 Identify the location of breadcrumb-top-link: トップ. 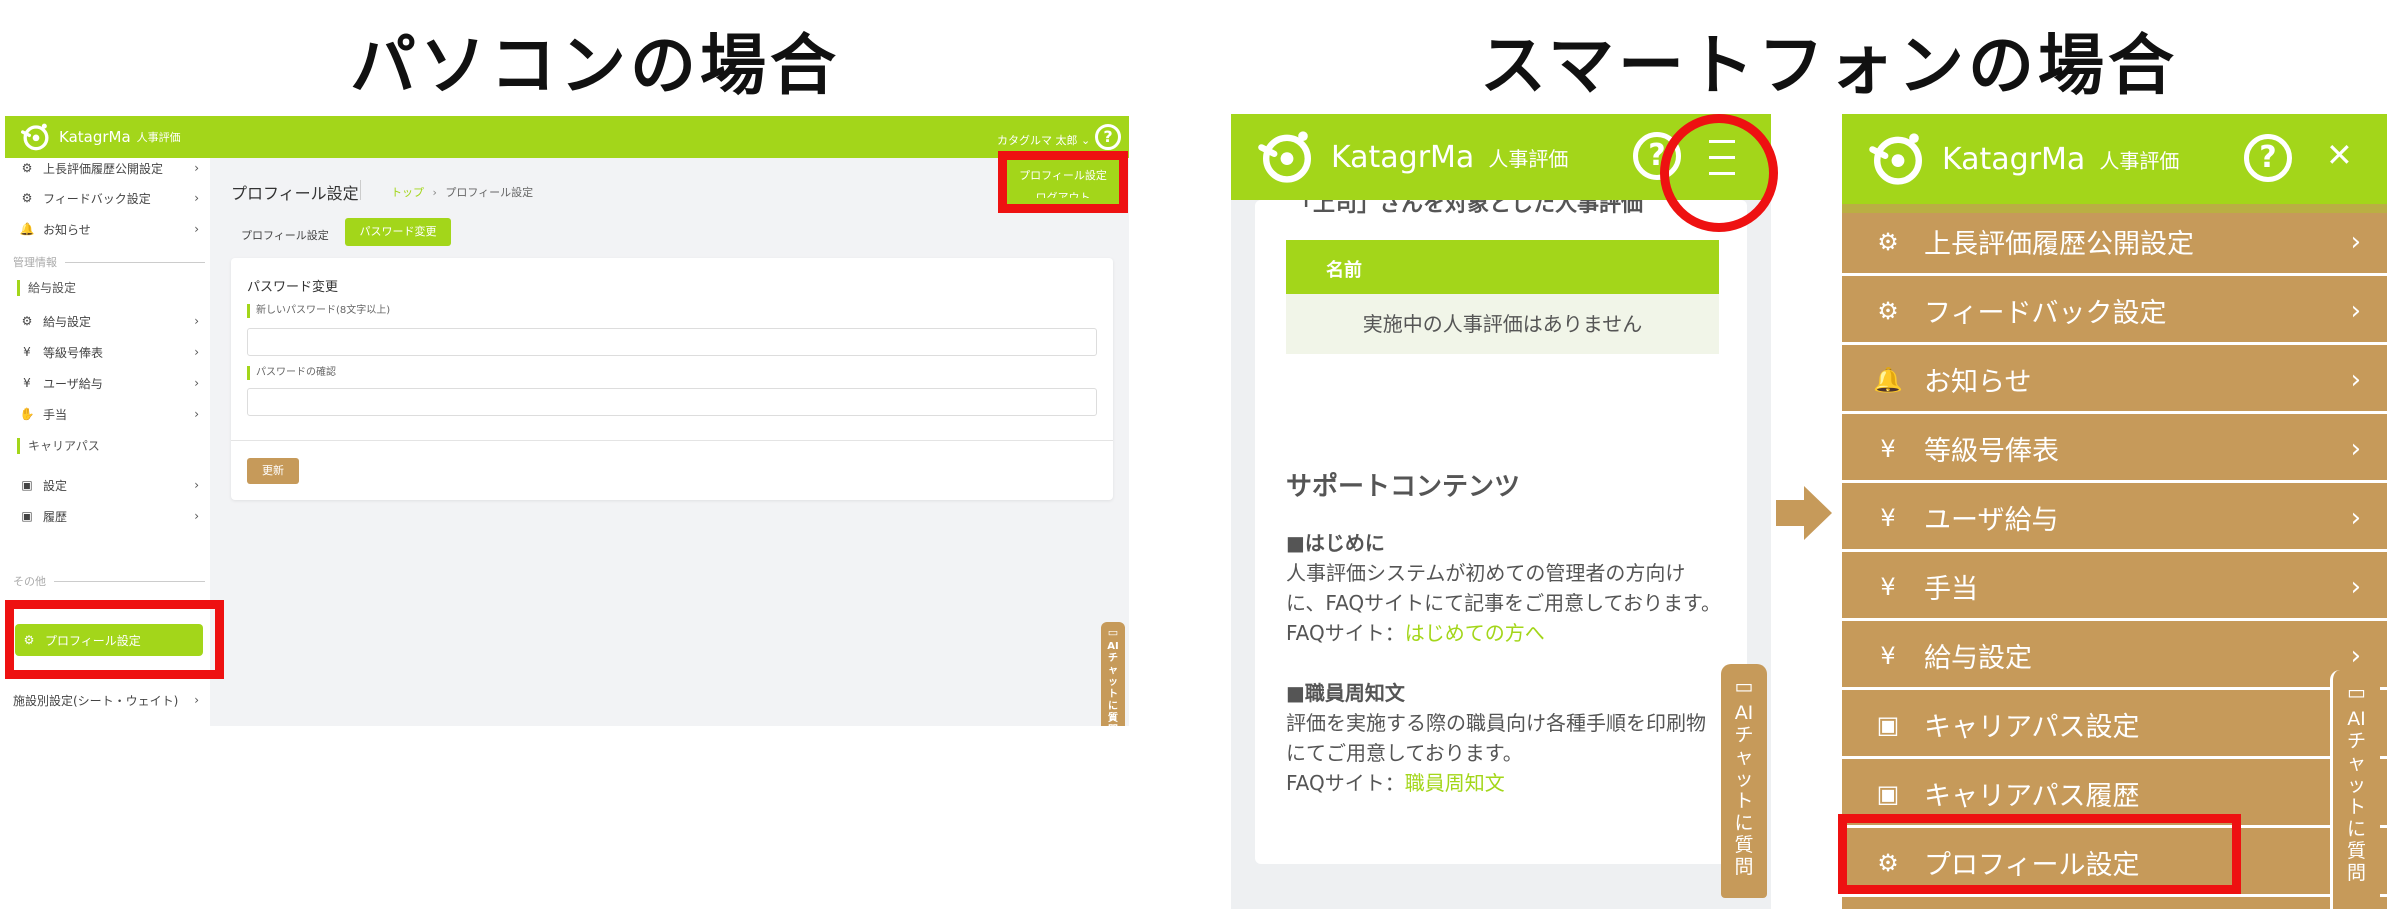
(407, 192).